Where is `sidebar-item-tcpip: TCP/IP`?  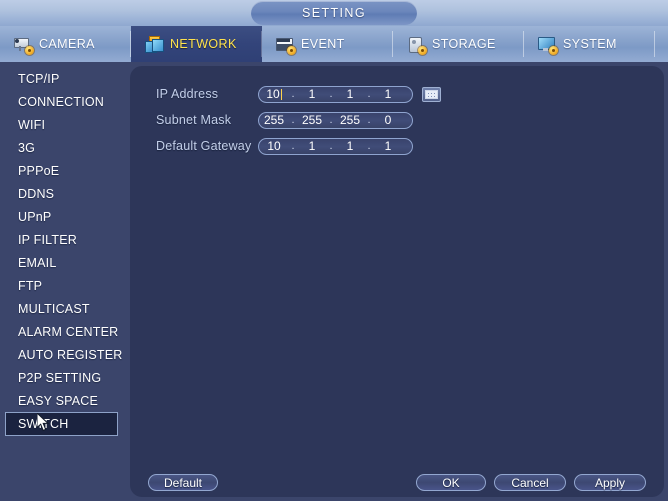 sidebar-item-tcpip: TCP/IP is located at coordinates (65, 78).